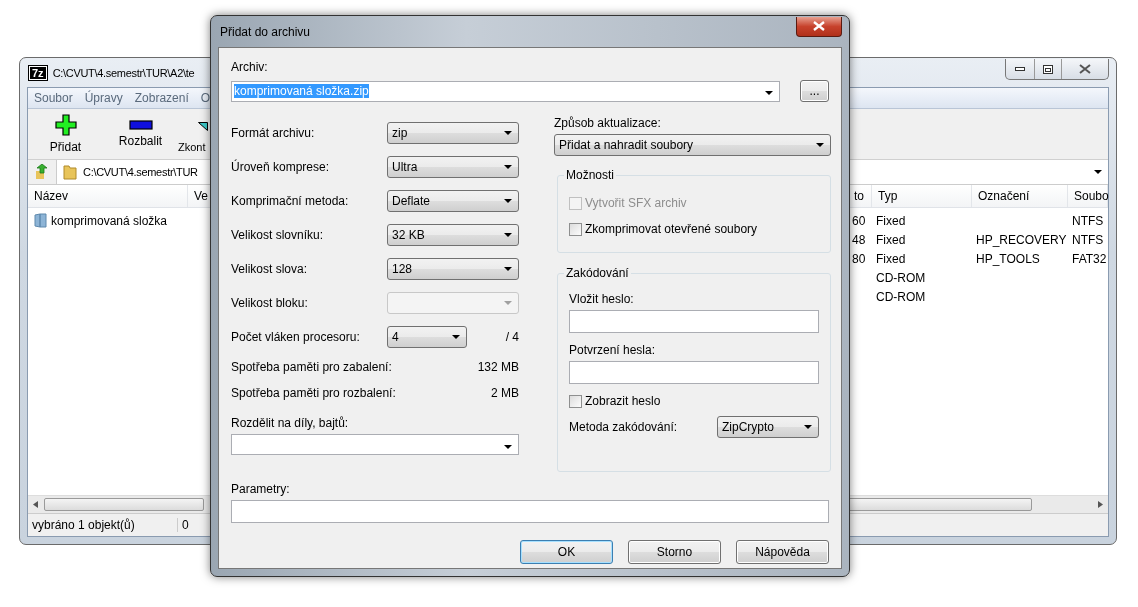 Image resolution: width=1138 pixels, height=607 pixels. I want to click on memory-value: 132 MB, so click(498, 367).